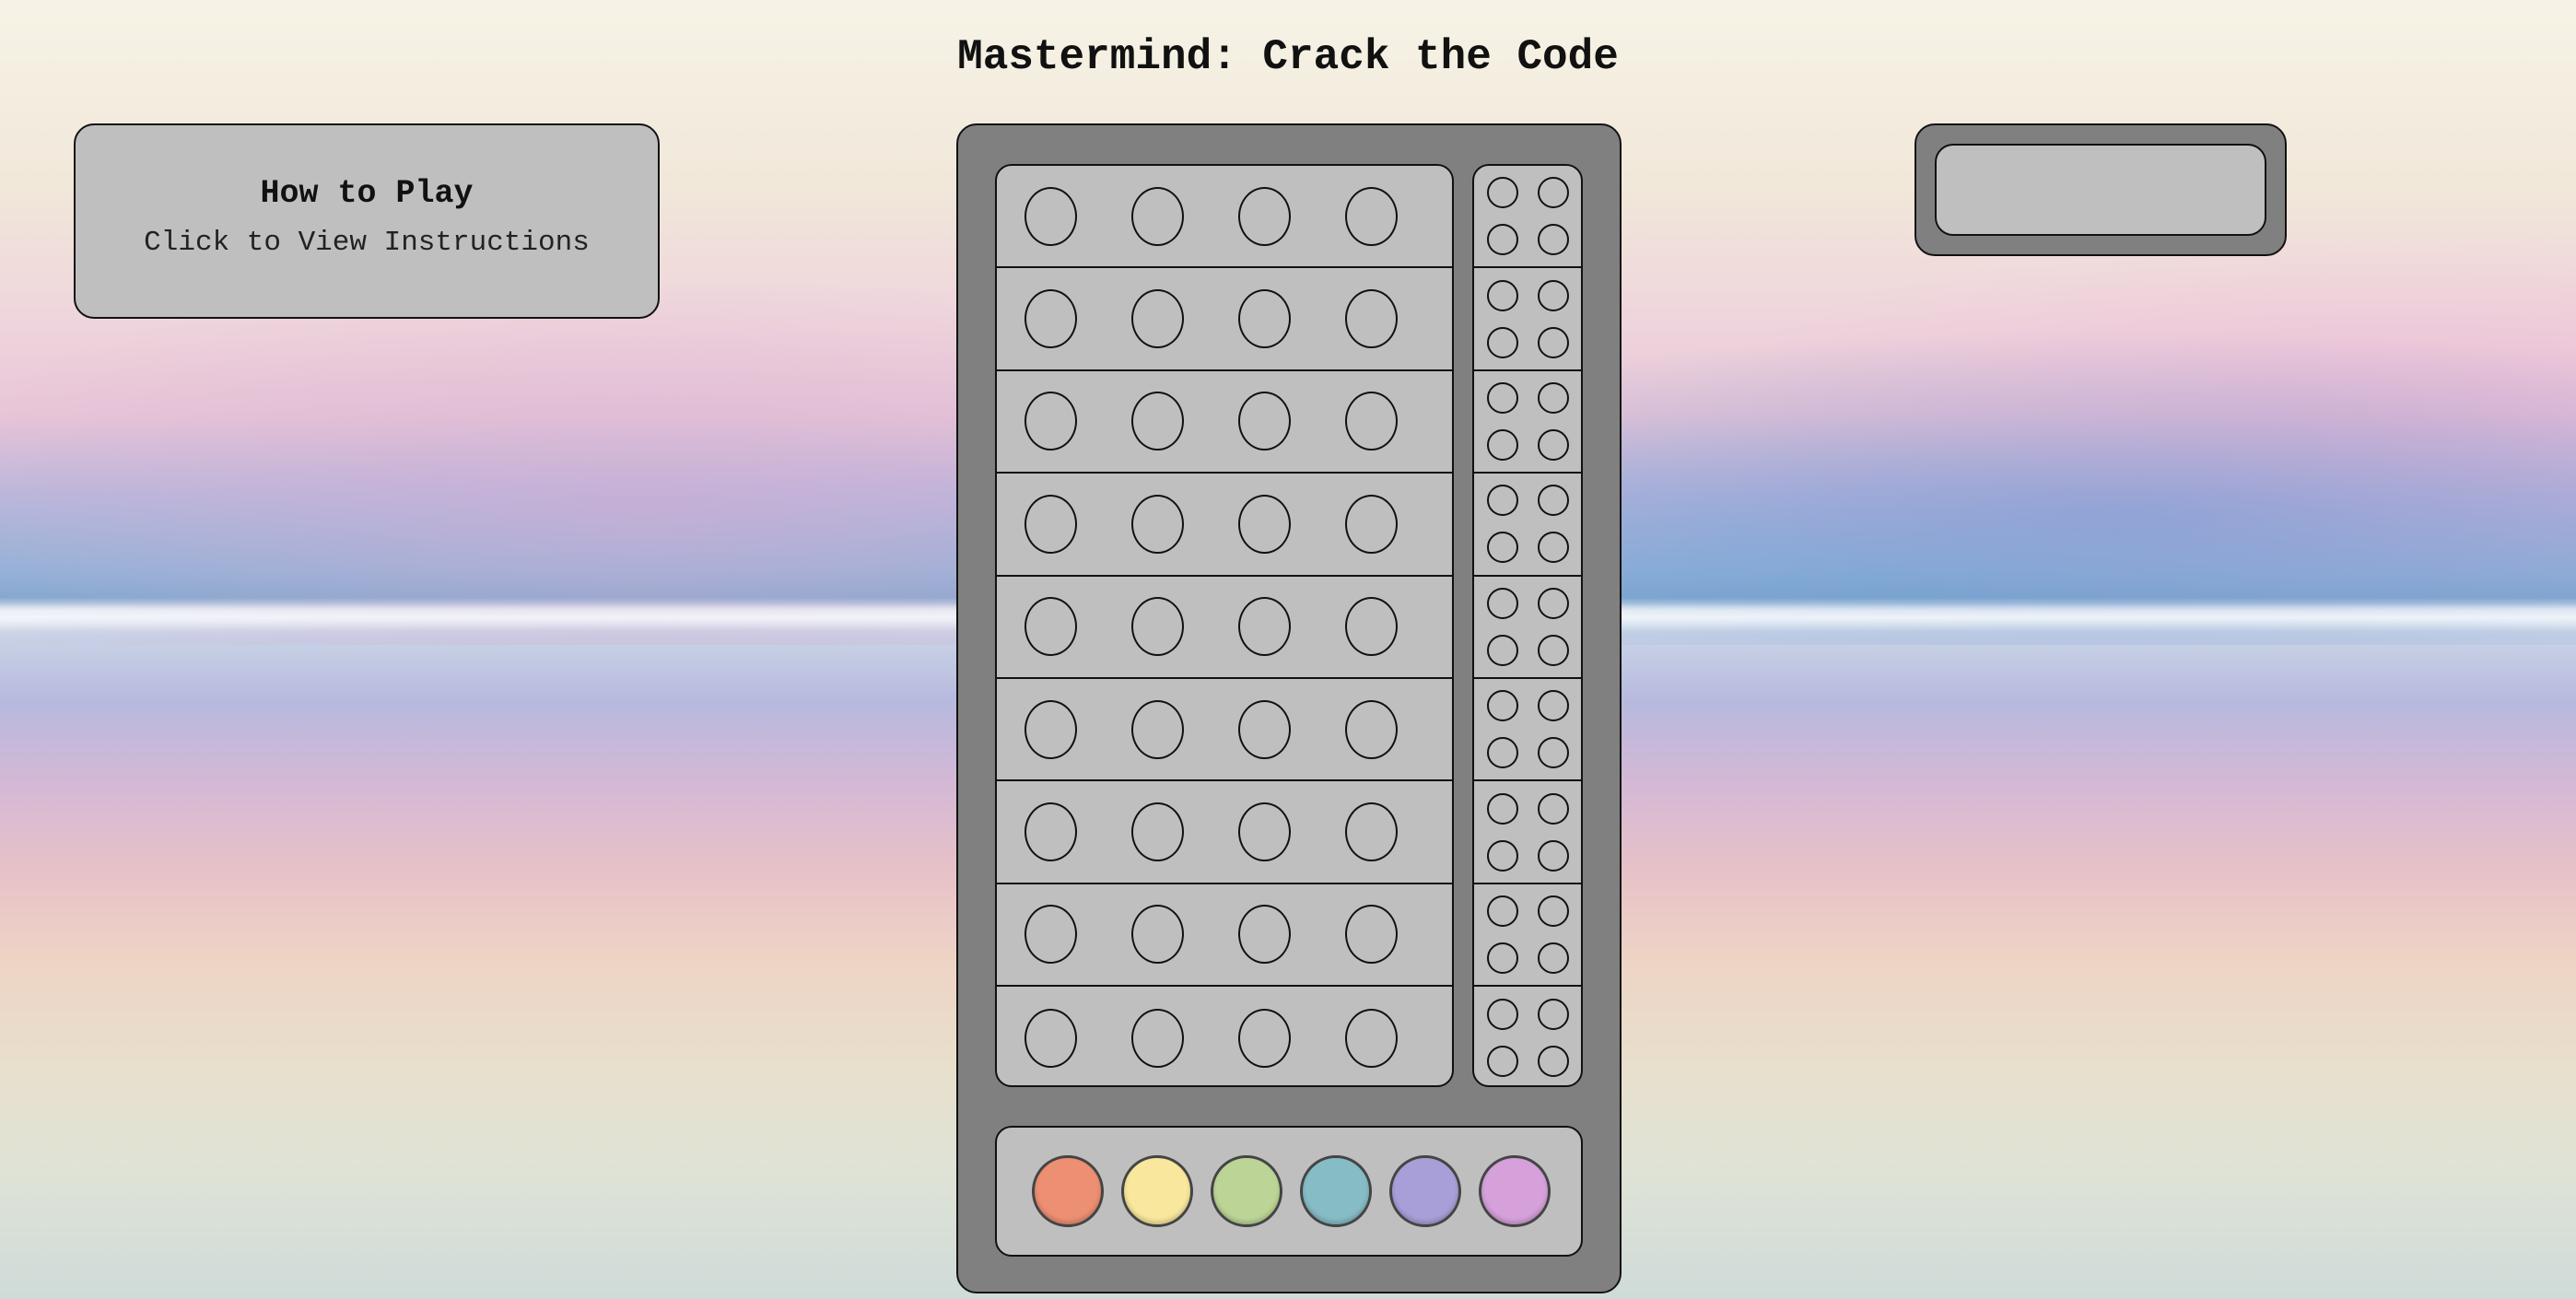 This screenshot has height=1299, width=2576. What do you see at coordinates (1288, 57) in the screenshot?
I see `page-title: Mastermind: Crack the Code` at bounding box center [1288, 57].